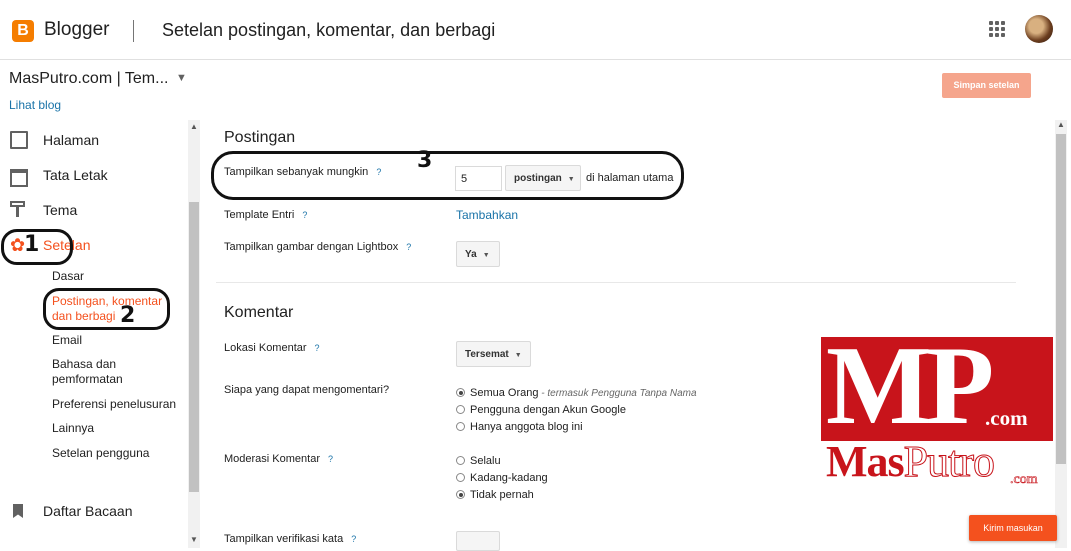  I want to click on post-count-input: 5, so click(478, 178).